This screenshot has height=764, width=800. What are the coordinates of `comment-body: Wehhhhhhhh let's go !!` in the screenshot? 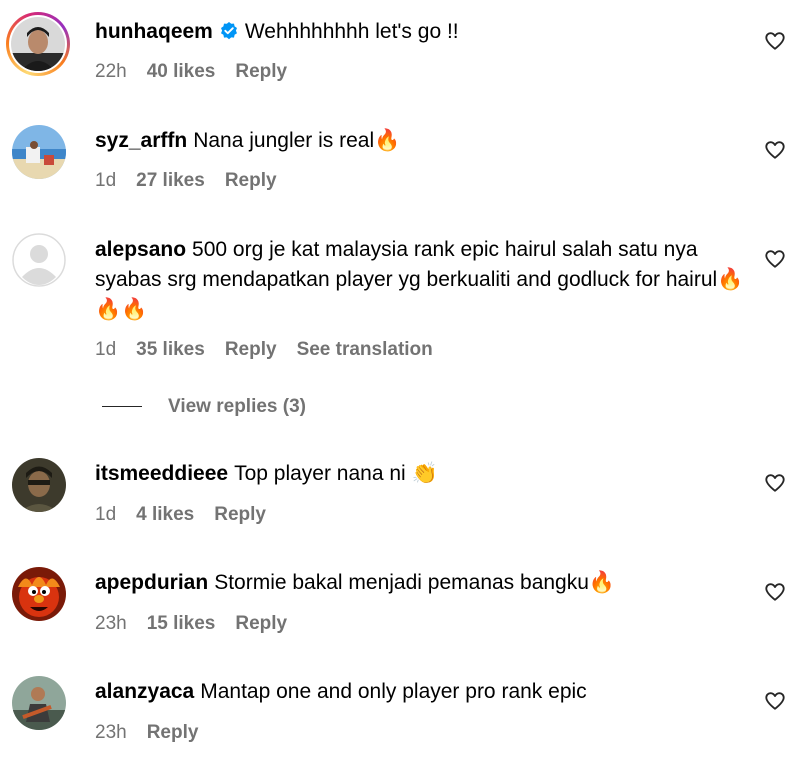 It's located at (351, 31).